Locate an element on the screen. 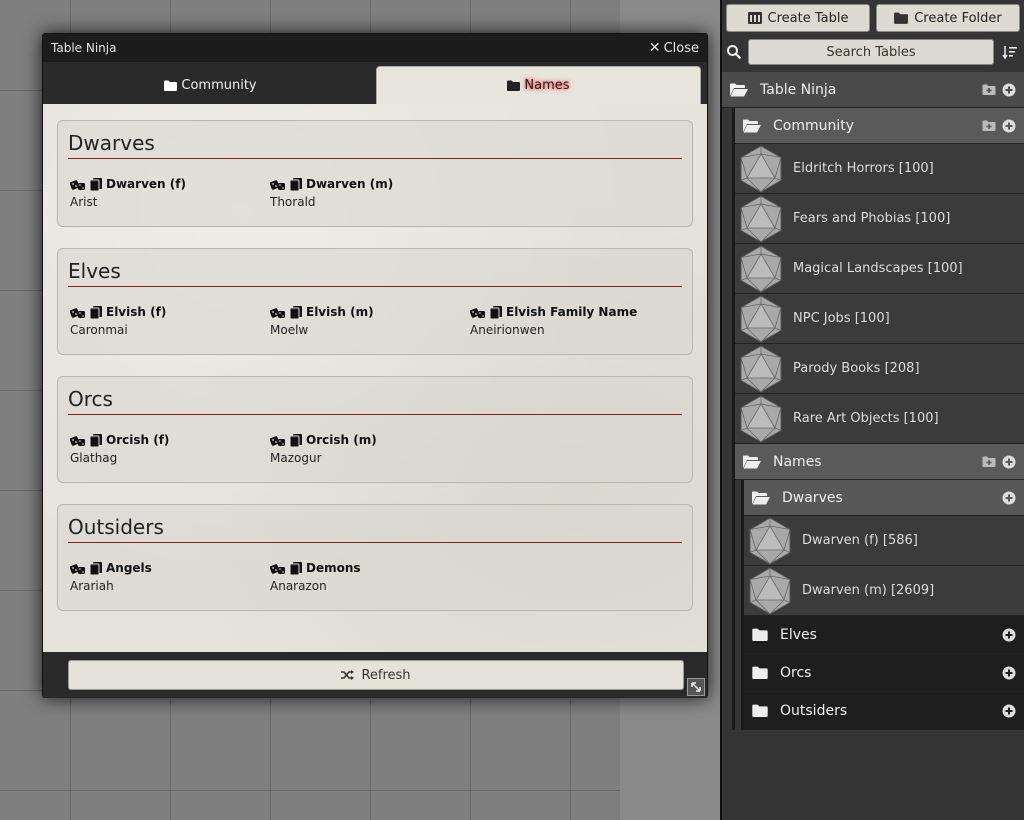  table-item: Rare Art Objects [100] is located at coordinates (879, 419).